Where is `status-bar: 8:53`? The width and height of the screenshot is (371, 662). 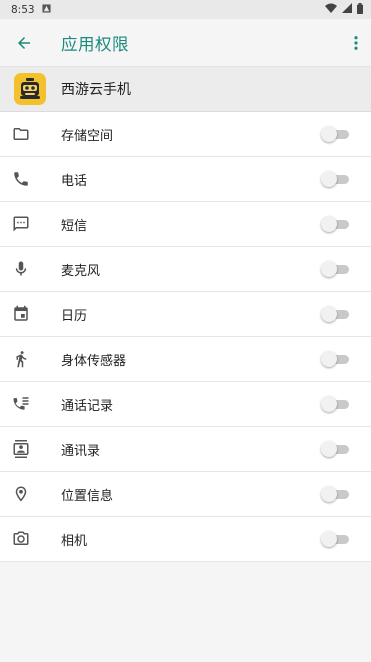 status-bar: 8:53 is located at coordinates (185, 9).